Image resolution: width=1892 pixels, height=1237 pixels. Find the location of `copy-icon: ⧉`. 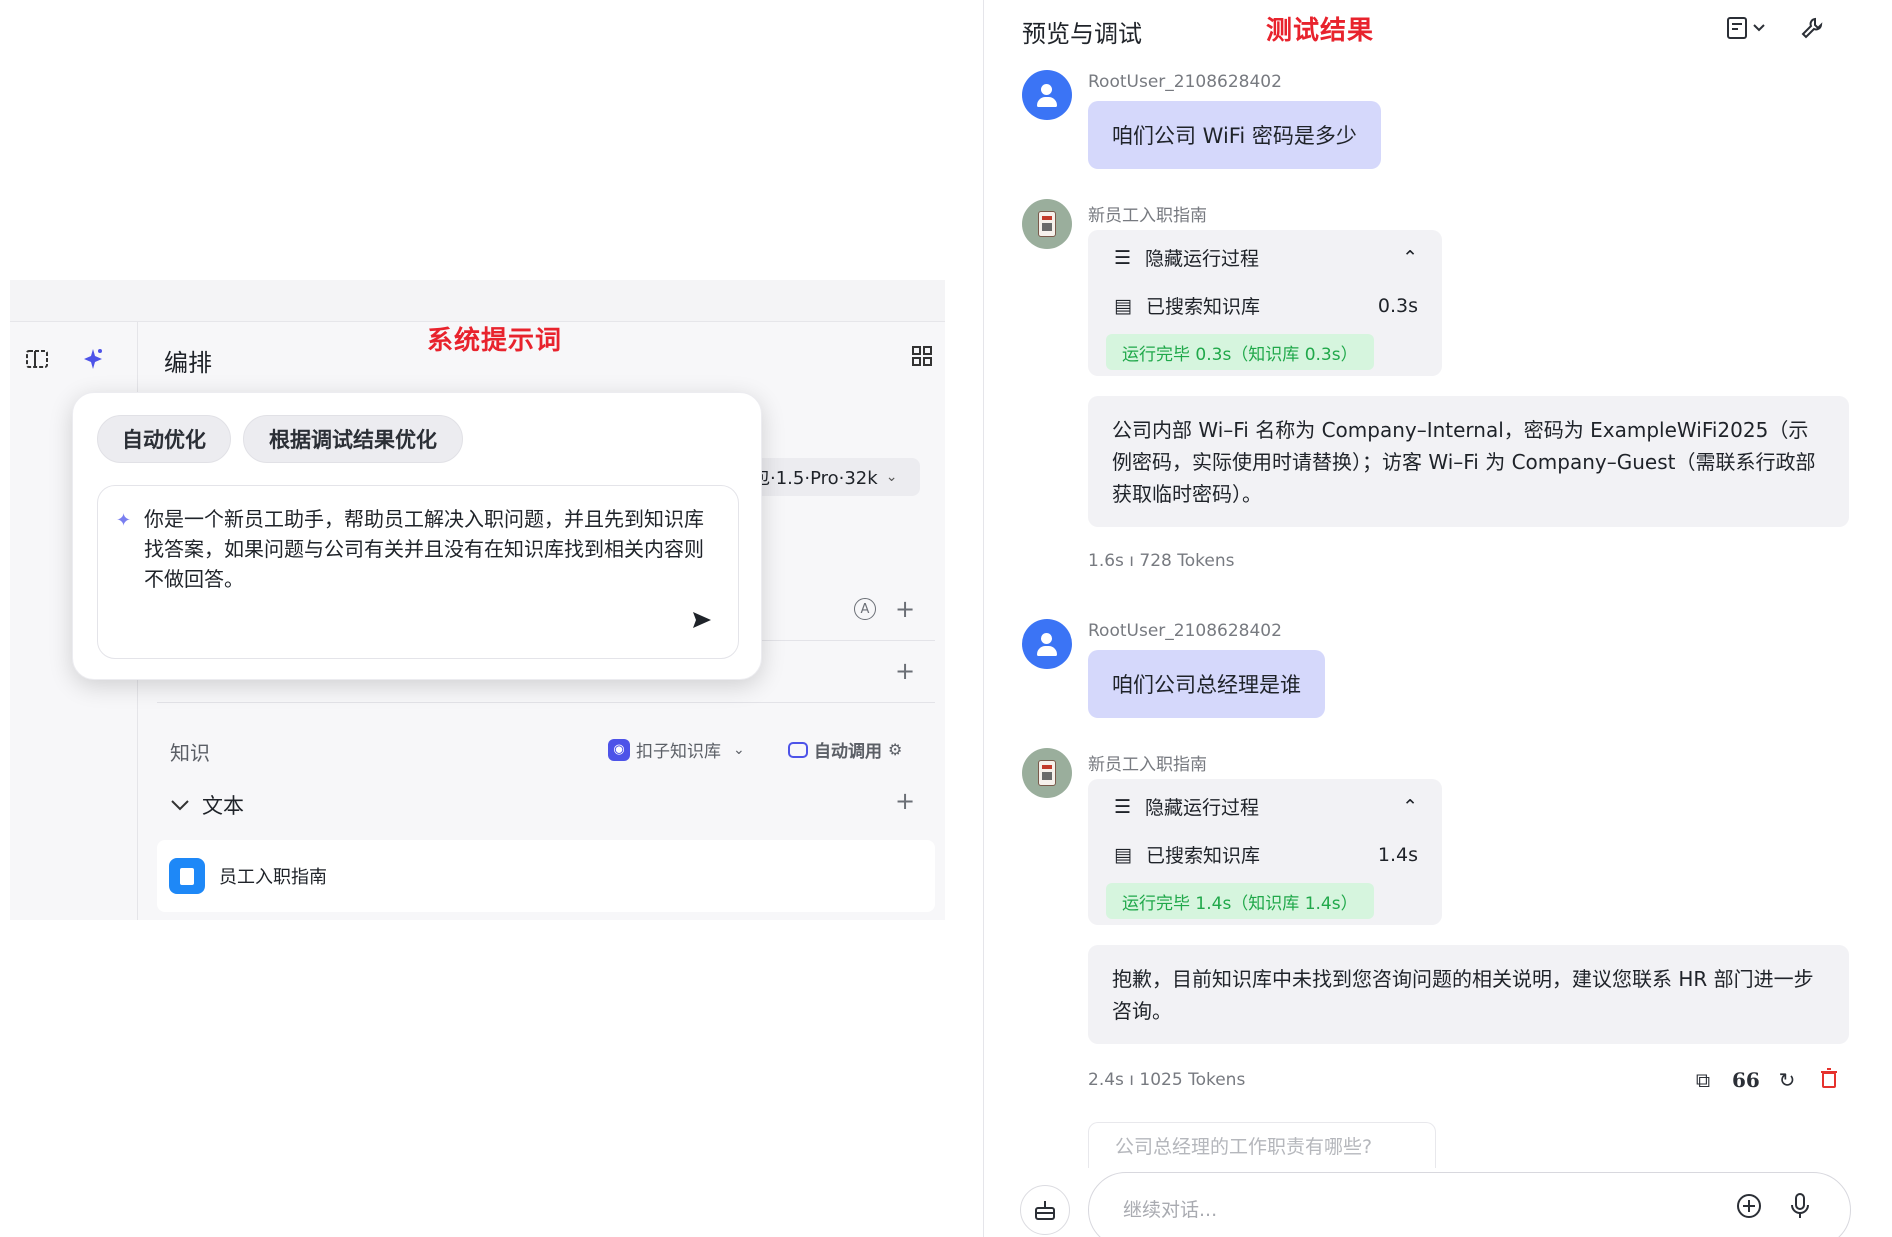

copy-icon: ⧉ is located at coordinates (1703, 1081).